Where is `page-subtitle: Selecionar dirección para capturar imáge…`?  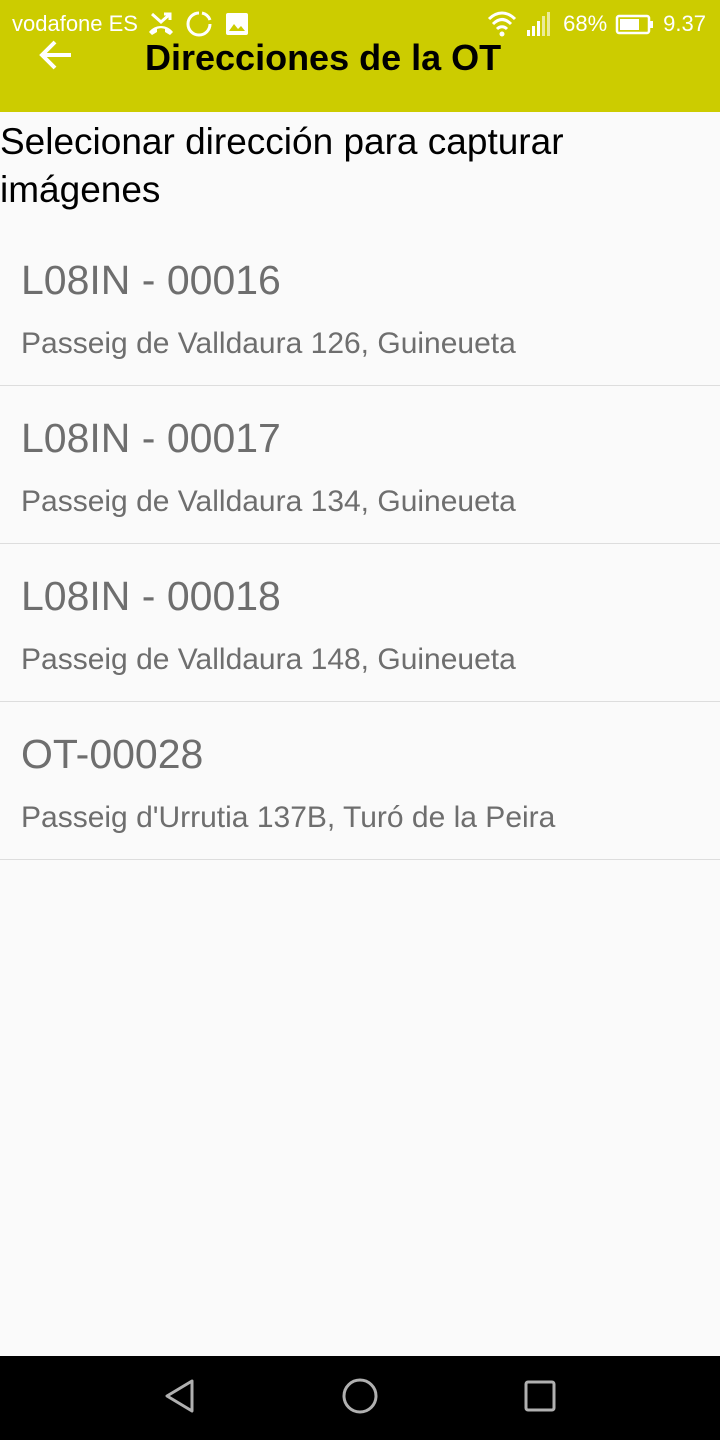 page-subtitle: Selecionar dirección para capturar imáge… is located at coordinates (282, 165).